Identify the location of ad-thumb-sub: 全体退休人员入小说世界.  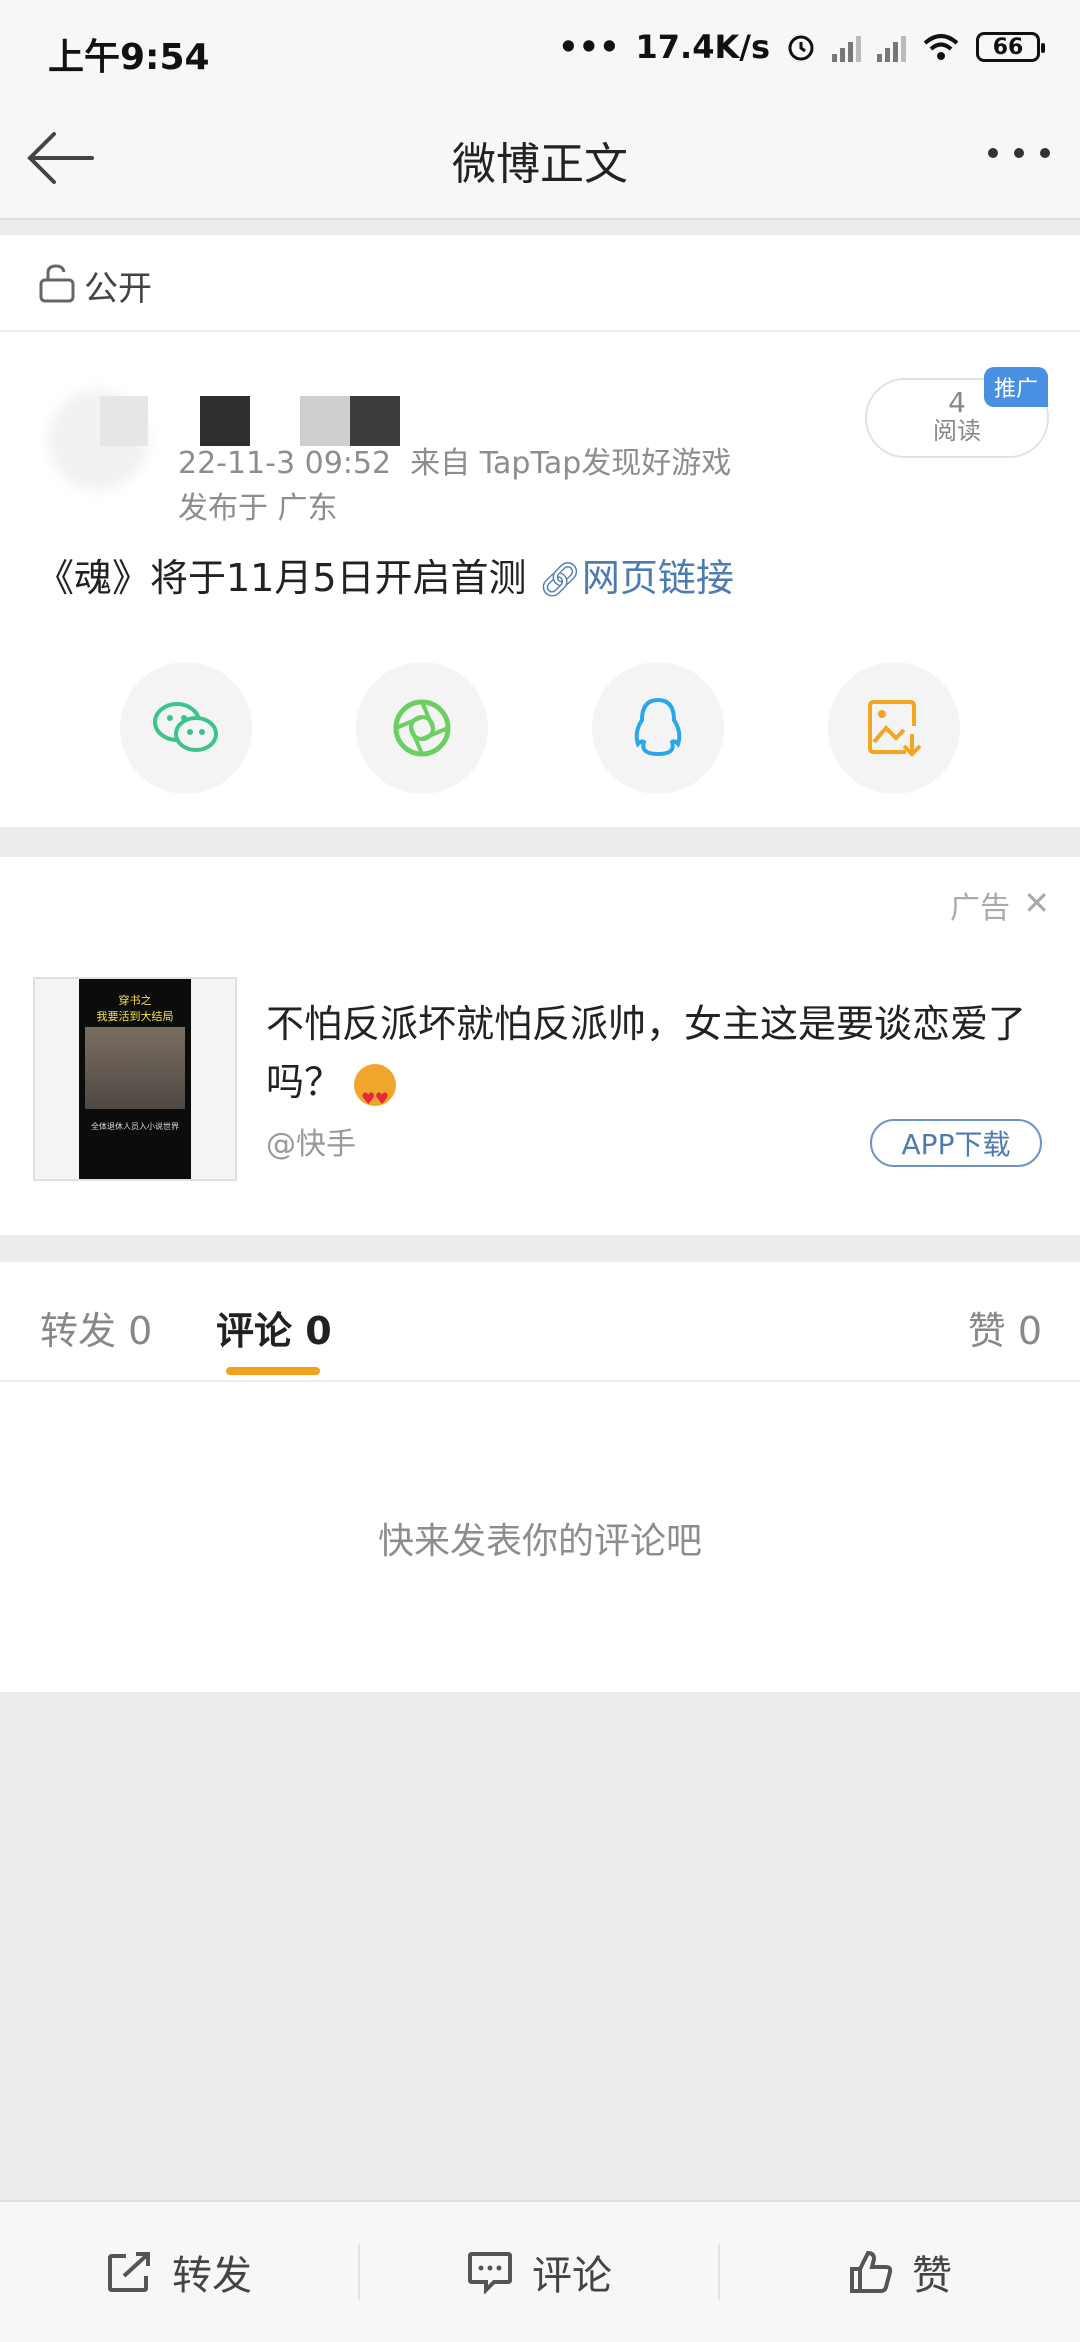
(135, 1126).